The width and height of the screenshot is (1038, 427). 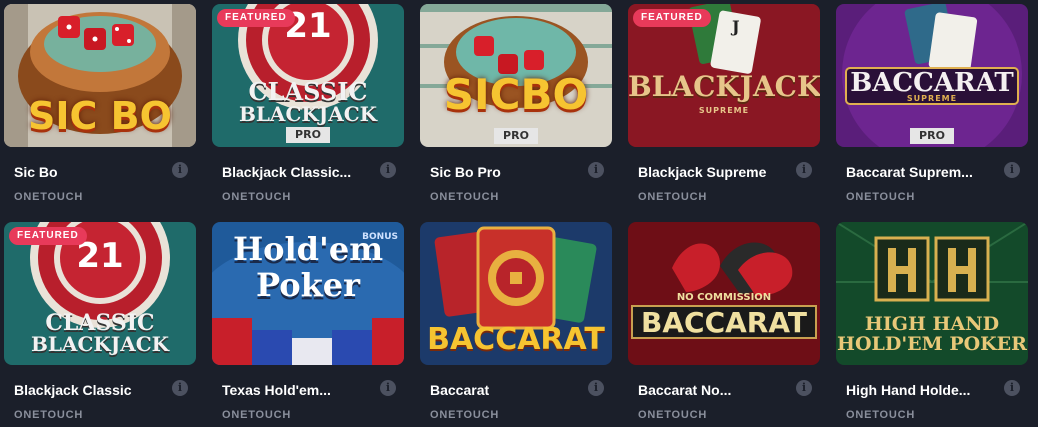 I want to click on art-title: SIC BO, so click(x=100, y=116).